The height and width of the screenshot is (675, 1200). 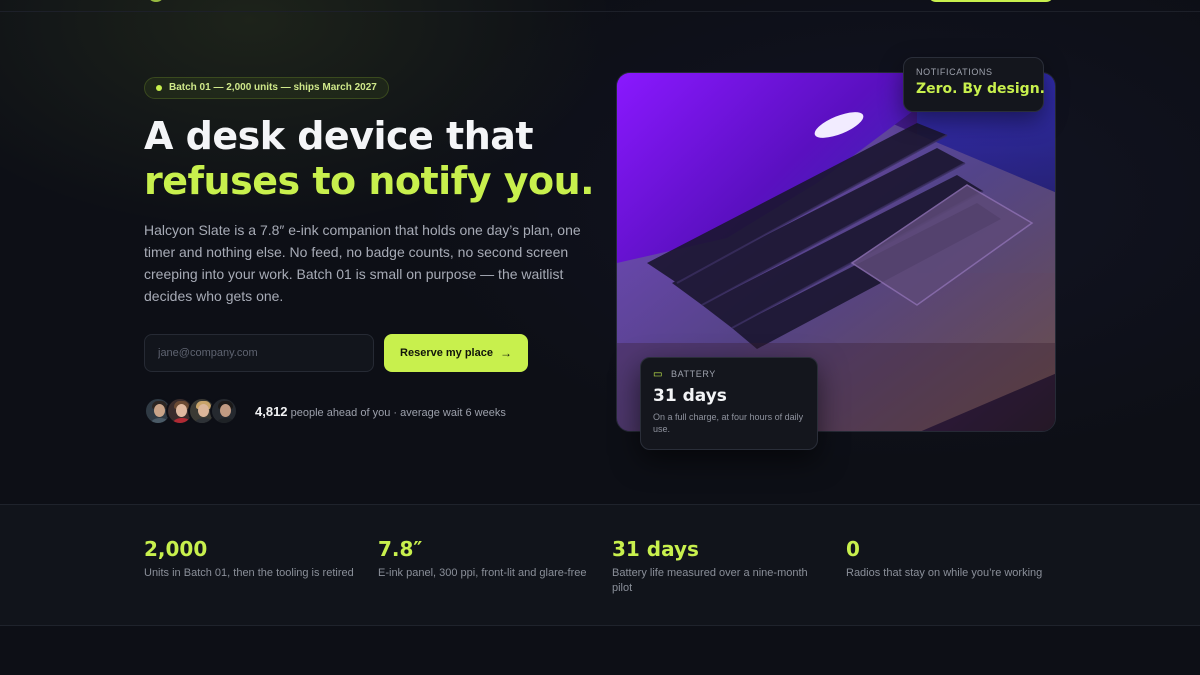 What do you see at coordinates (693, 374) in the screenshot?
I see `battery-eyebrow: BATTERY` at bounding box center [693, 374].